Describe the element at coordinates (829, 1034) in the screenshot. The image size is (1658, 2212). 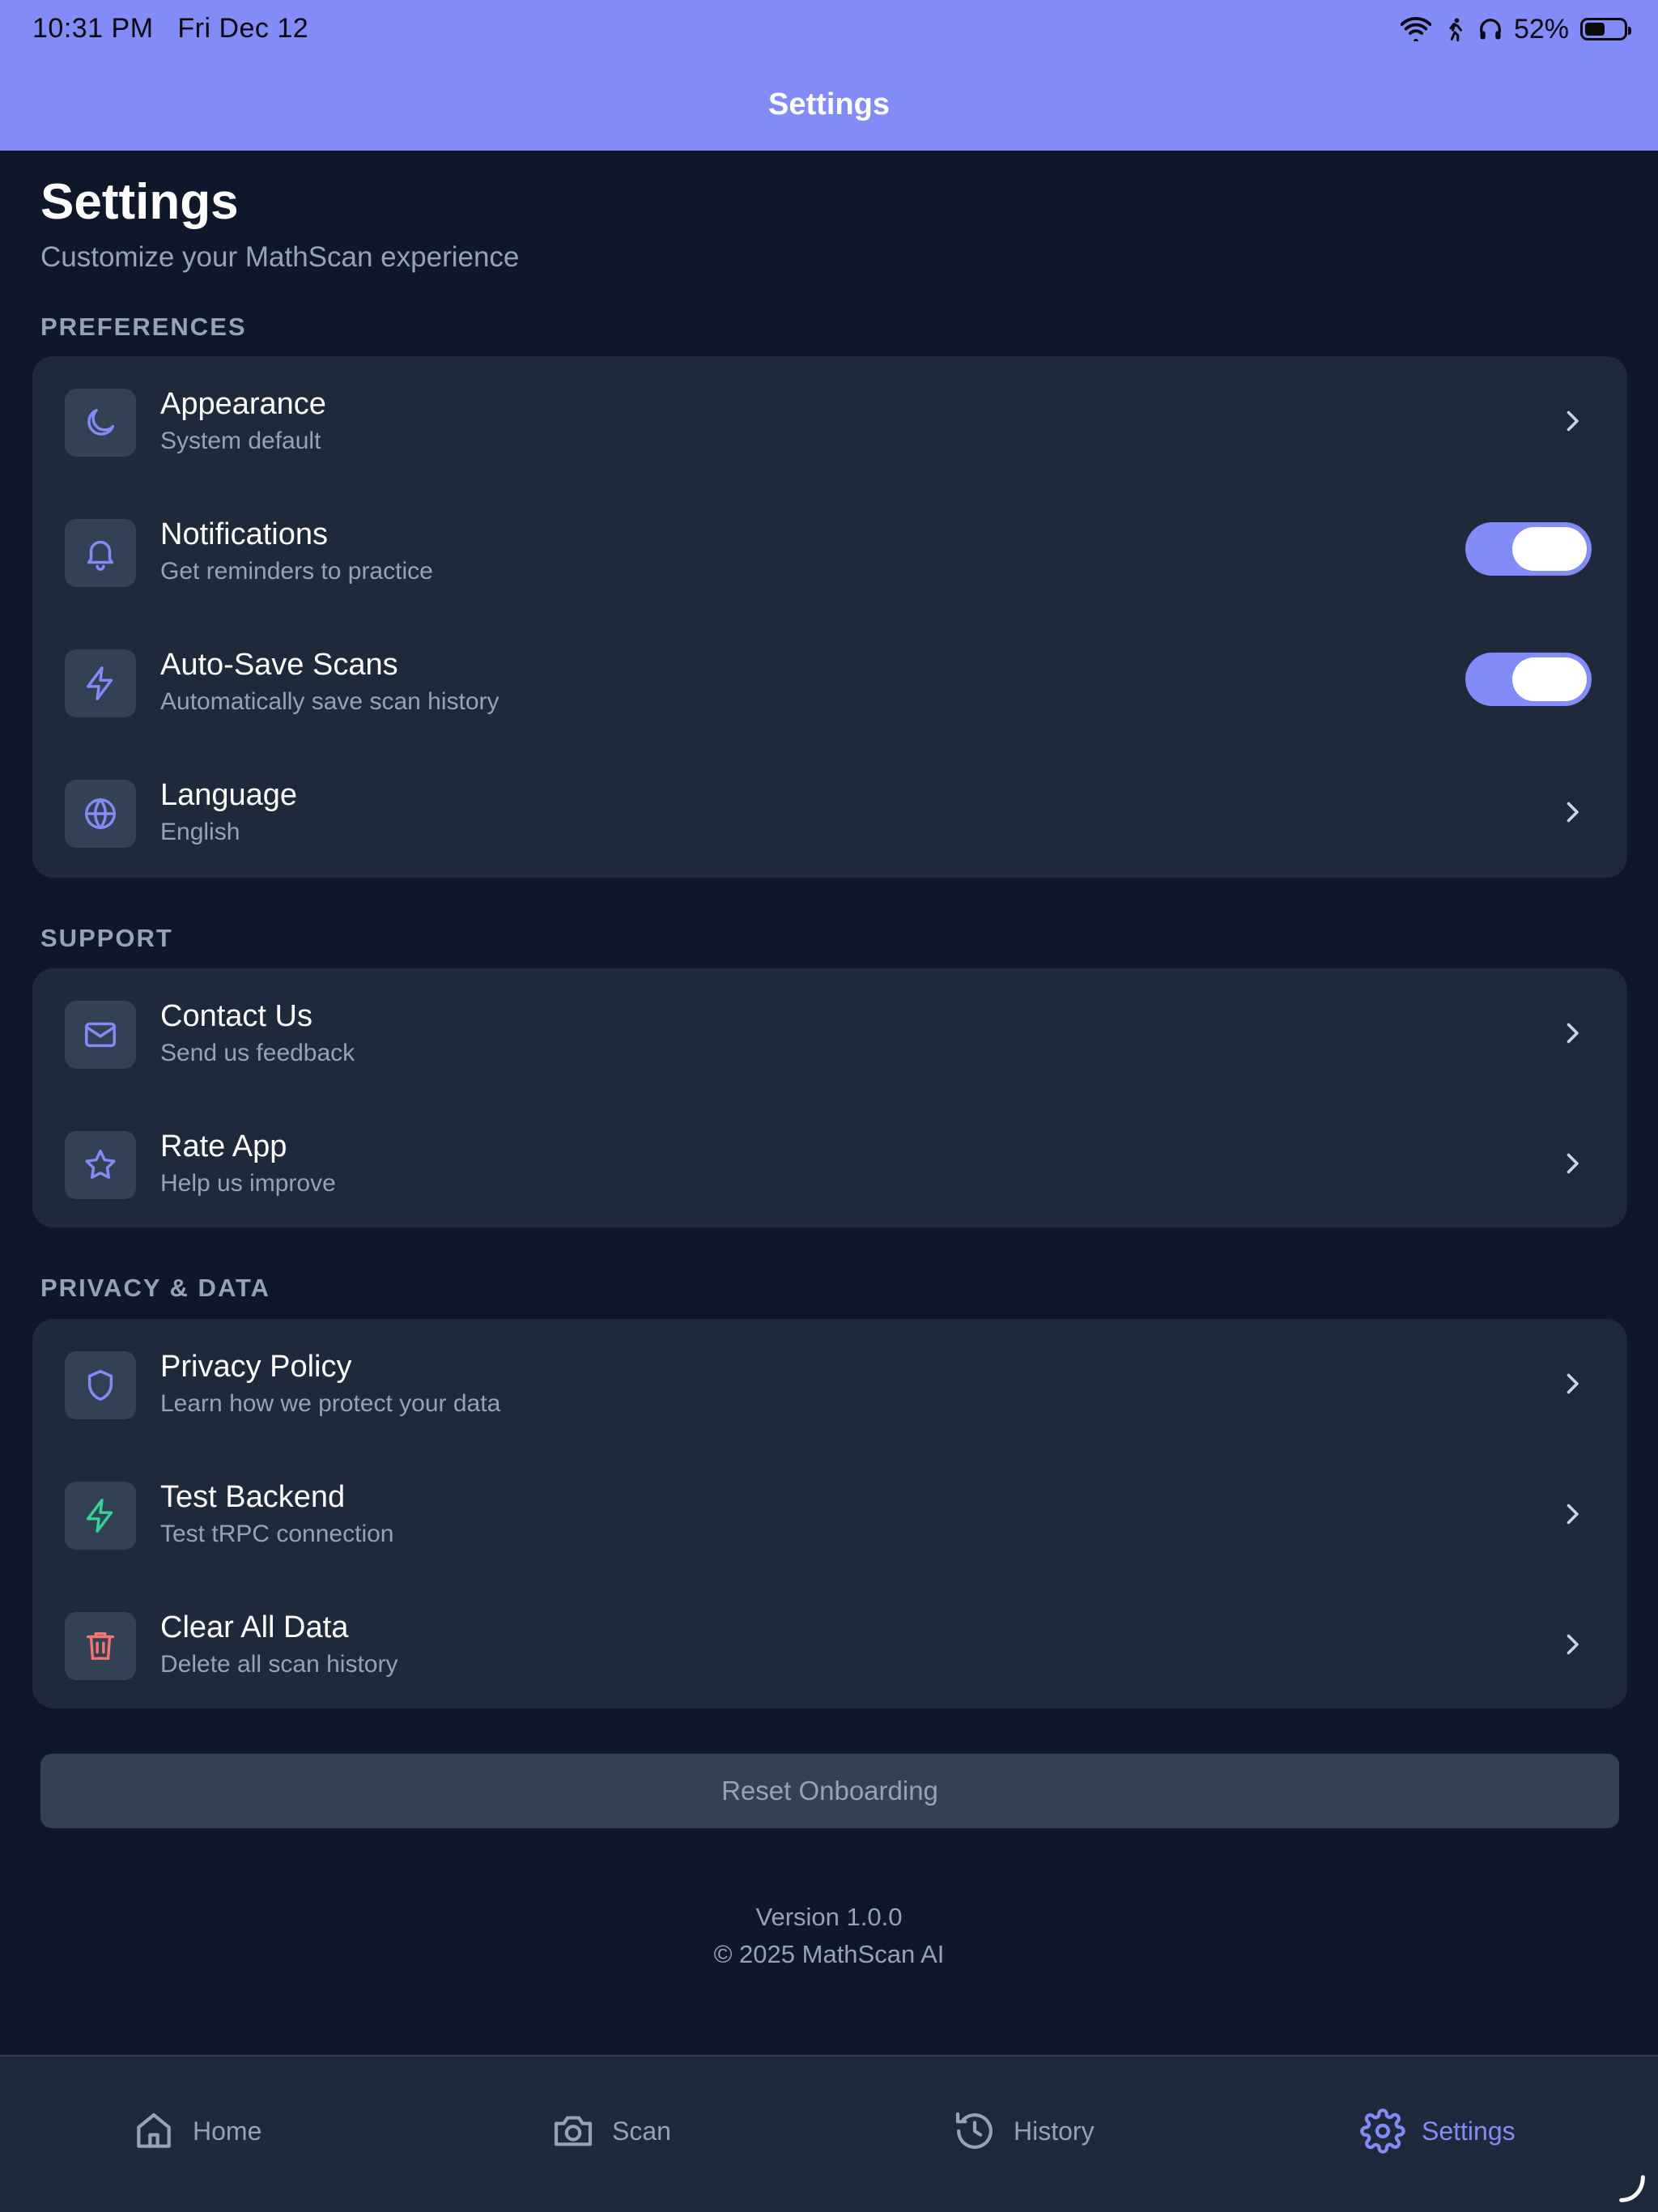
I see `settings-row-contact-us: Contact Us Send us feedback` at that location.